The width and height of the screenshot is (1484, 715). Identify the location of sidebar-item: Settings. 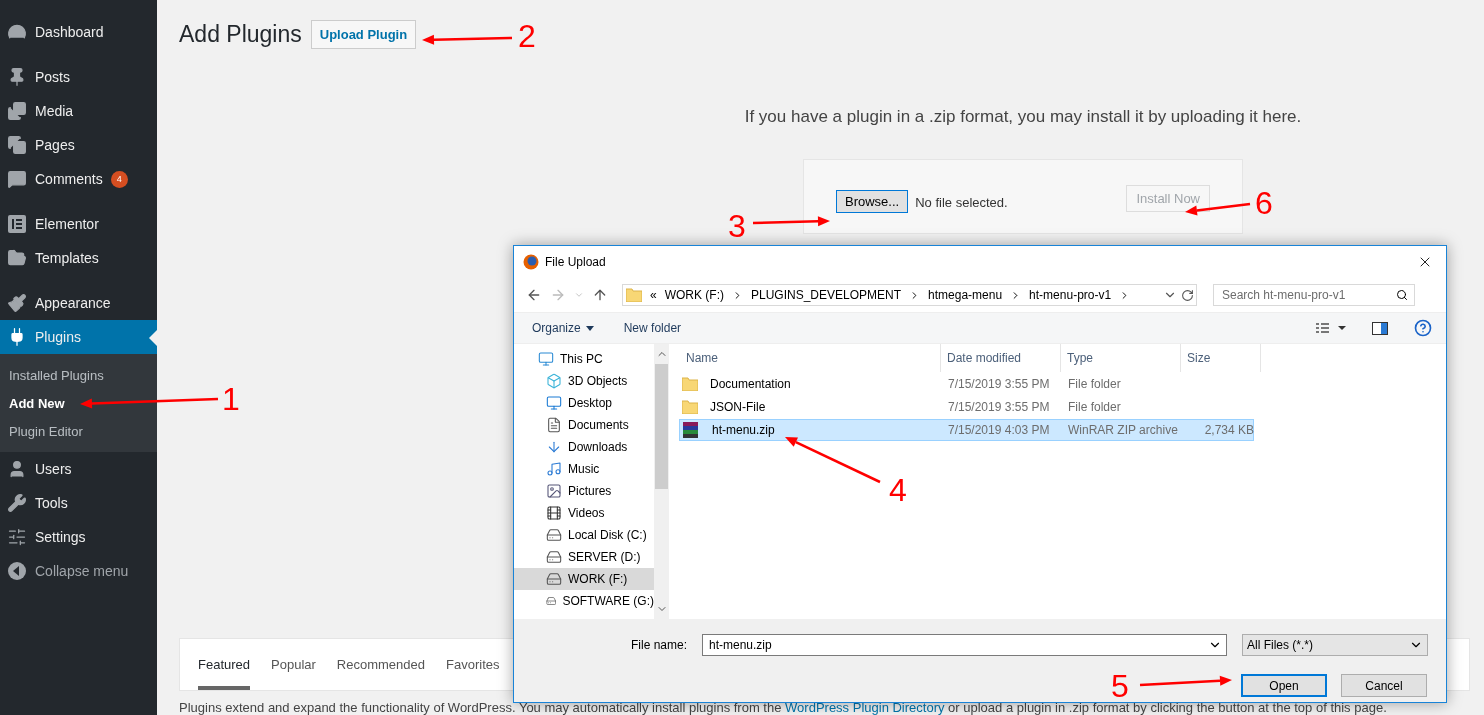
(78, 537).